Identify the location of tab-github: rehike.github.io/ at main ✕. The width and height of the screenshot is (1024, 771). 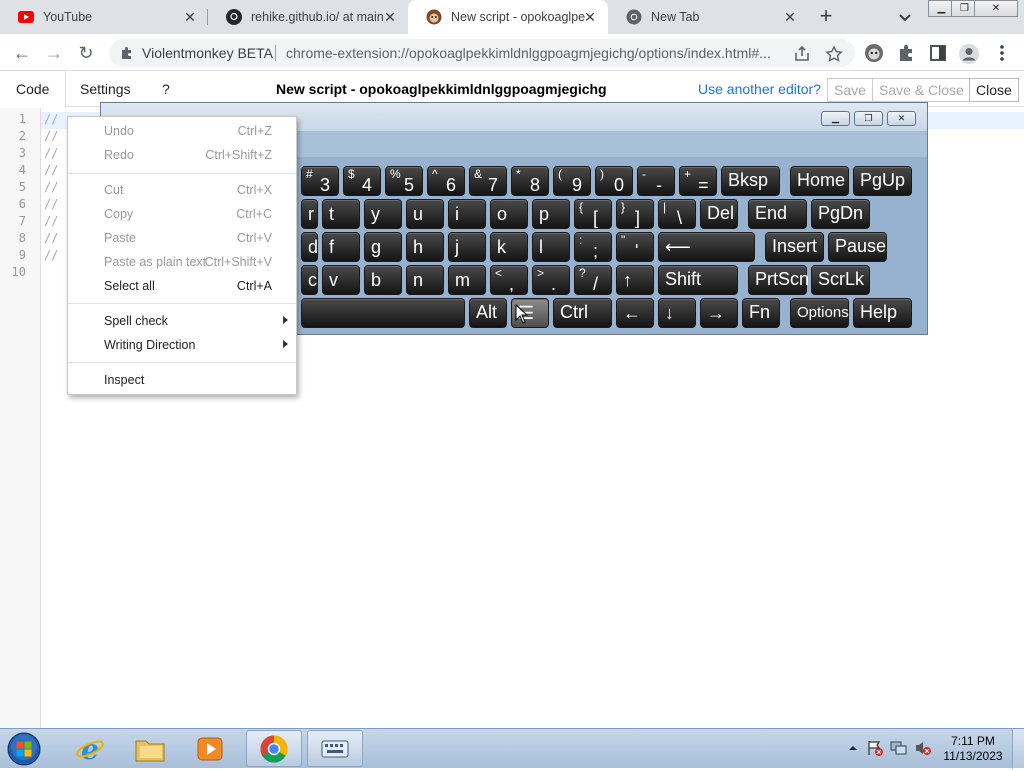
(308, 17).